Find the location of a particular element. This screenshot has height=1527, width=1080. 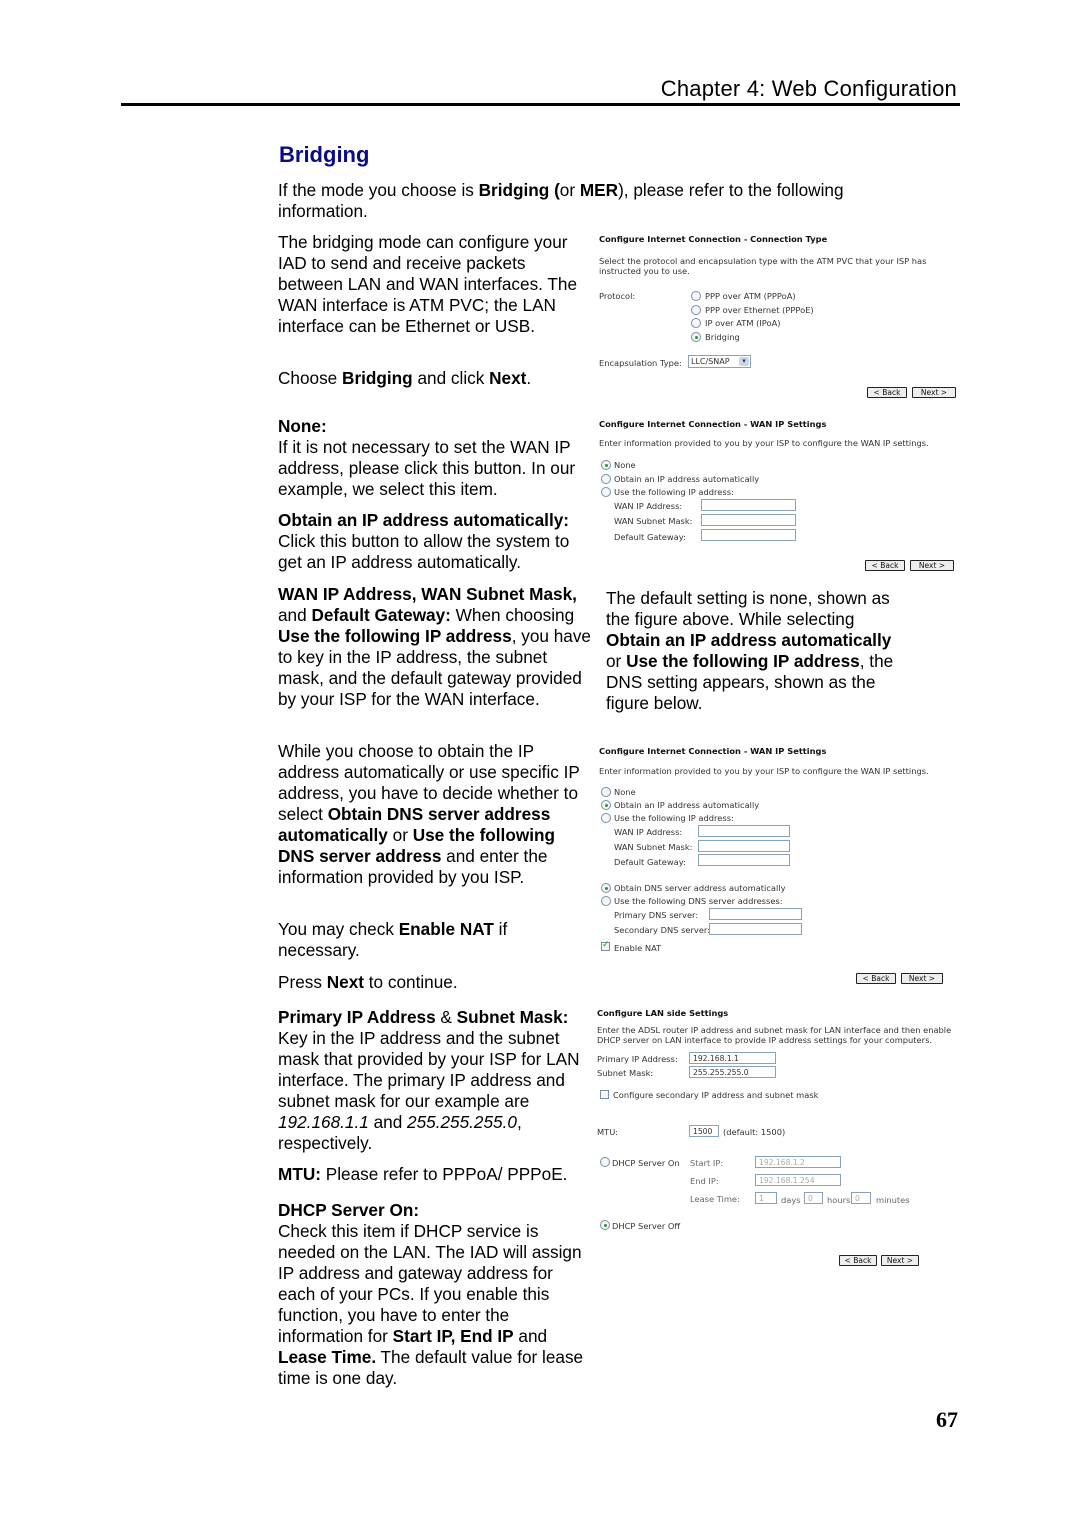

bold-text: Start IP, End IP is located at coordinates (453, 1336).